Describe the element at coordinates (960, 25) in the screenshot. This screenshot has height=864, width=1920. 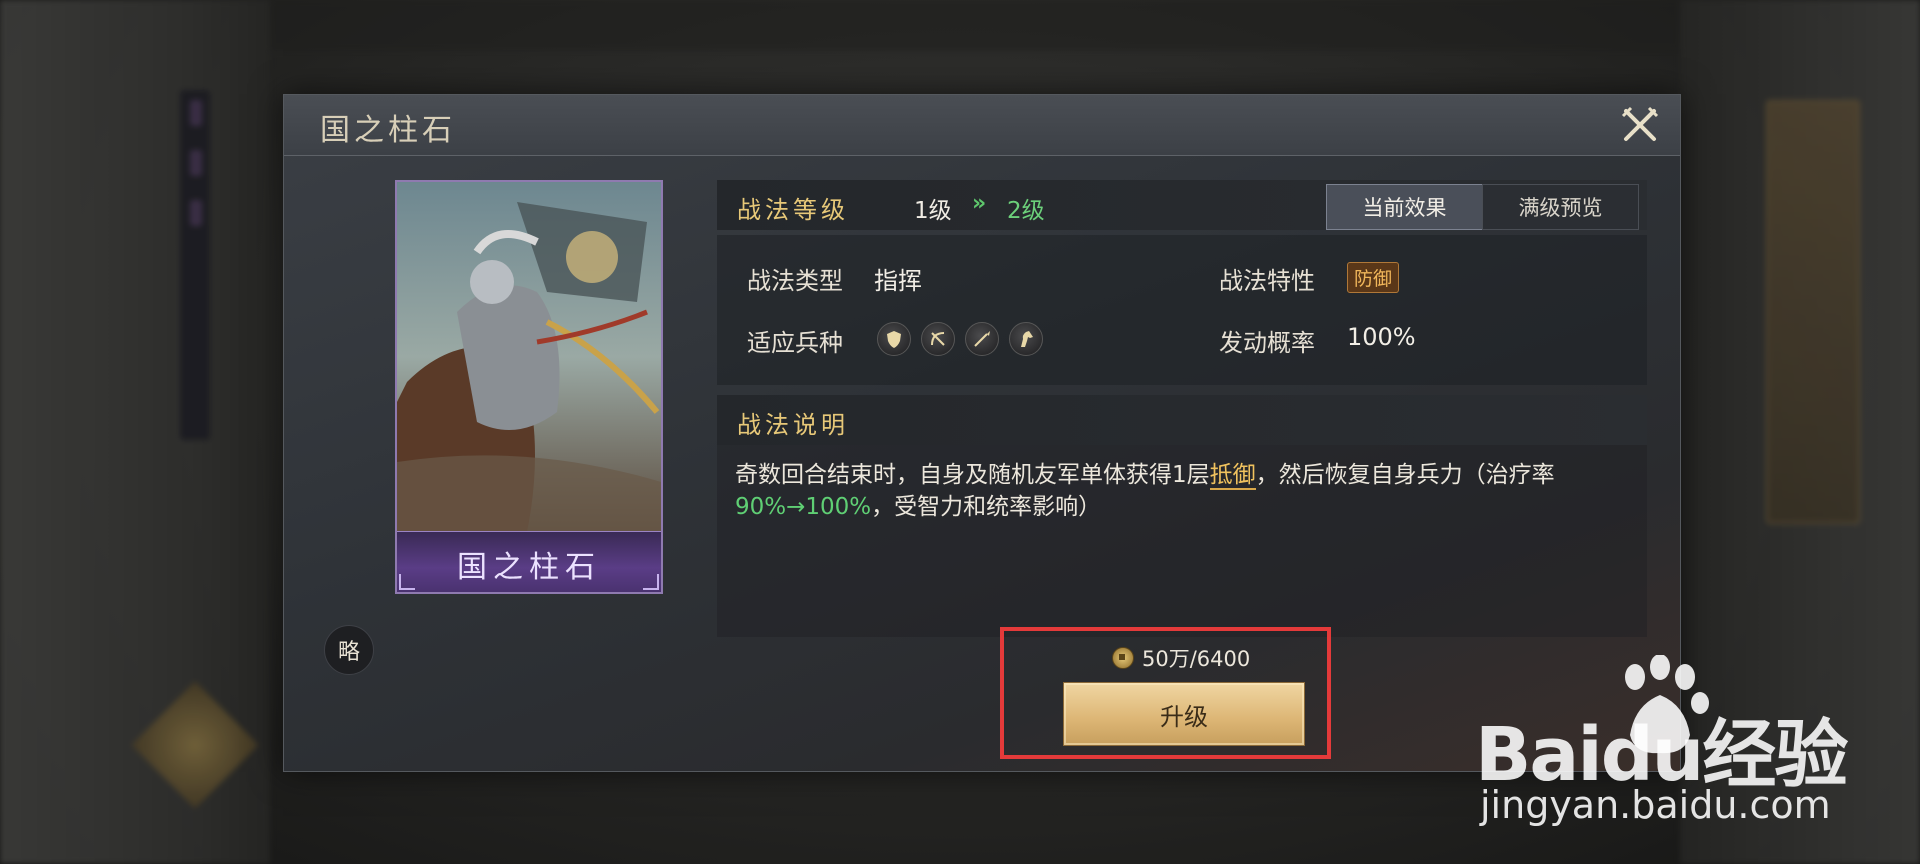
I see `background-top-bar` at that location.